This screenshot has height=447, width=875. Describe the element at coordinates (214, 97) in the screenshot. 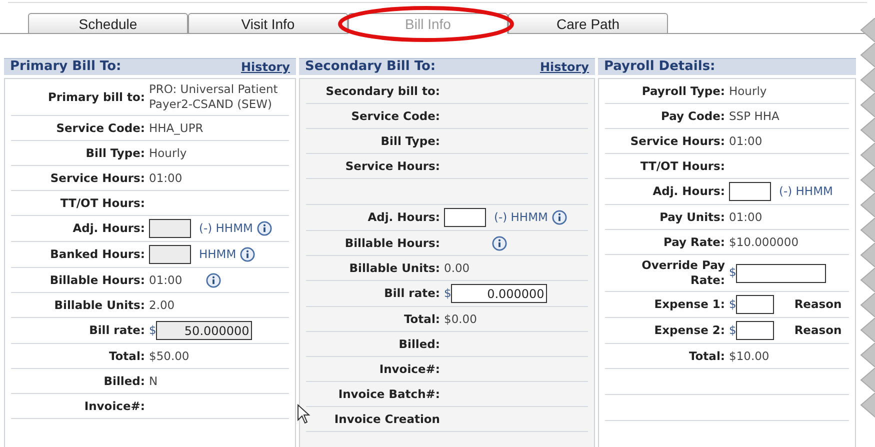

I see `field-value: PRO: Universal Patient Payer2-CSAND (SEW)` at that location.